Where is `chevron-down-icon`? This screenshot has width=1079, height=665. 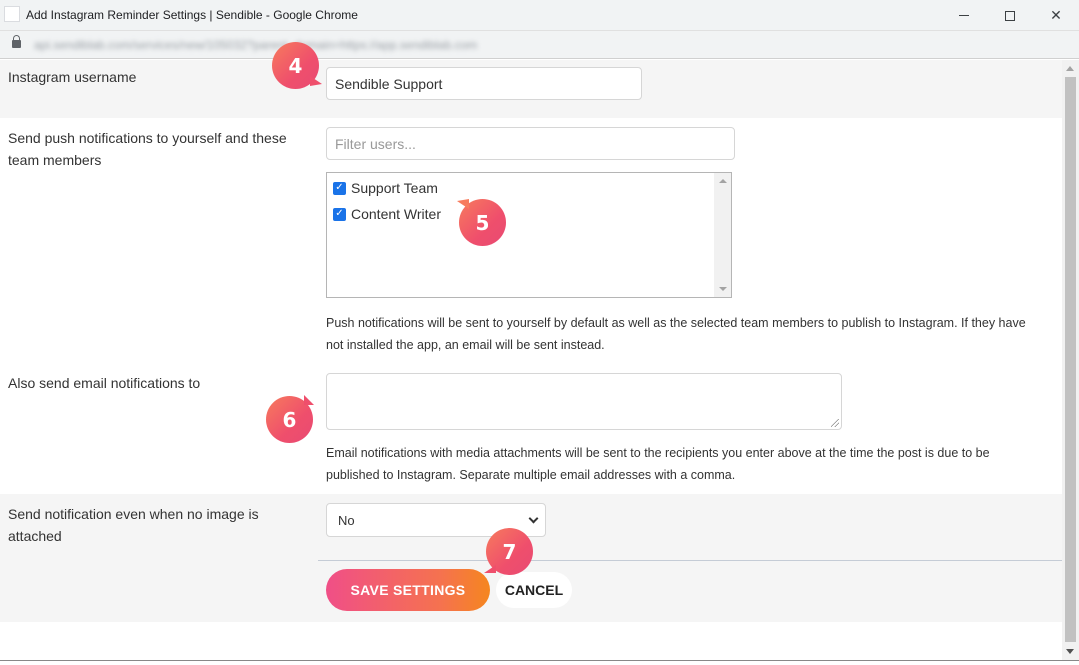 chevron-down-icon is located at coordinates (533, 518).